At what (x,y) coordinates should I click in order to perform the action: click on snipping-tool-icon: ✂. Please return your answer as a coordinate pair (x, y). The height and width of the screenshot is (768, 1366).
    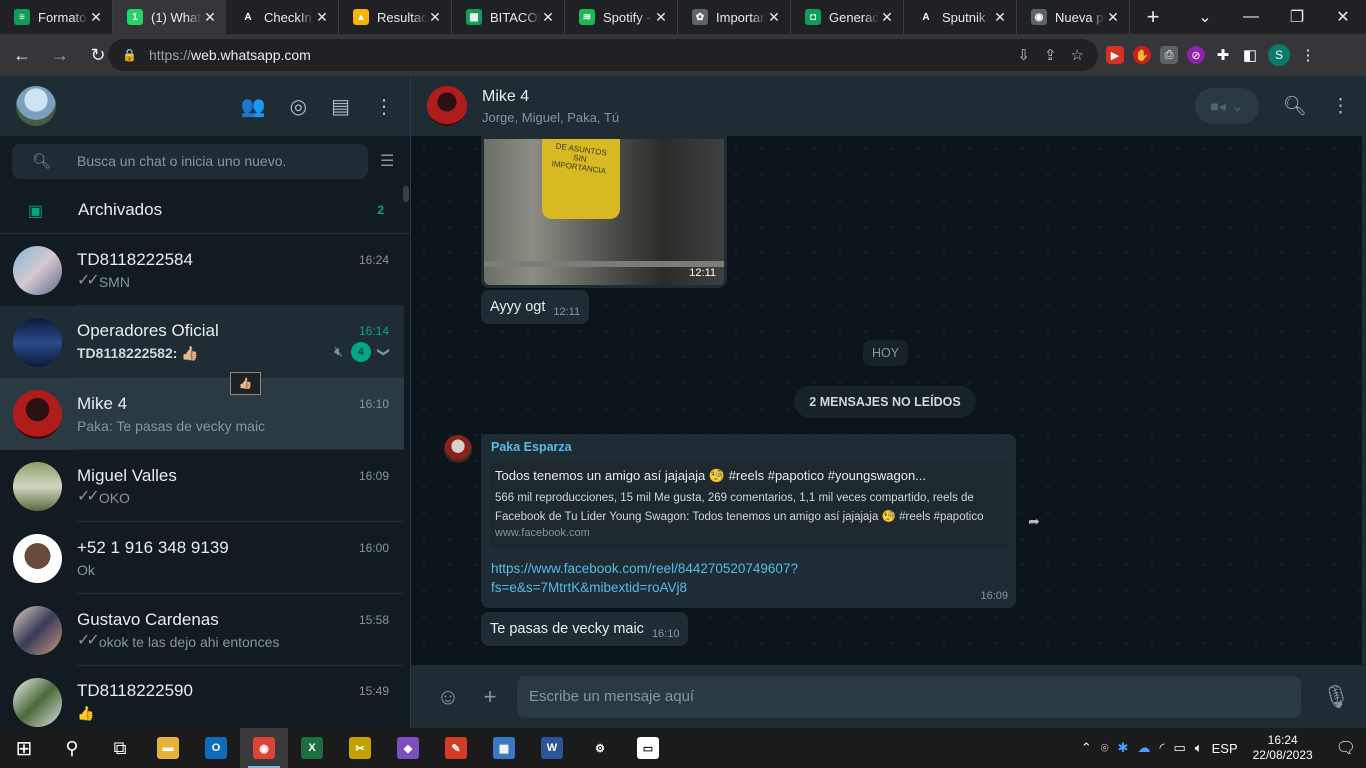
    Looking at the image, I should click on (360, 748).